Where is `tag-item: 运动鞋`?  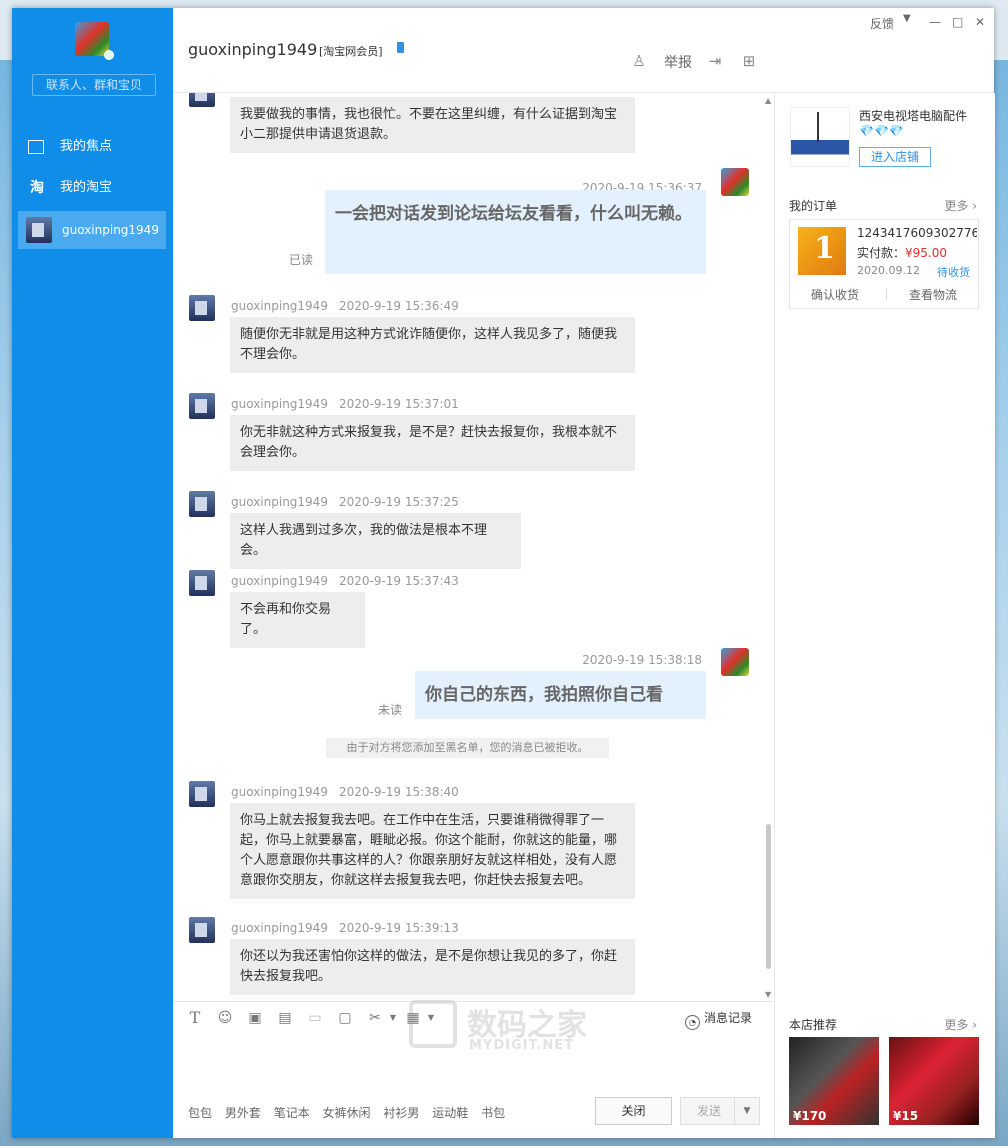
tag-item: 运动鞋 is located at coordinates (450, 1113).